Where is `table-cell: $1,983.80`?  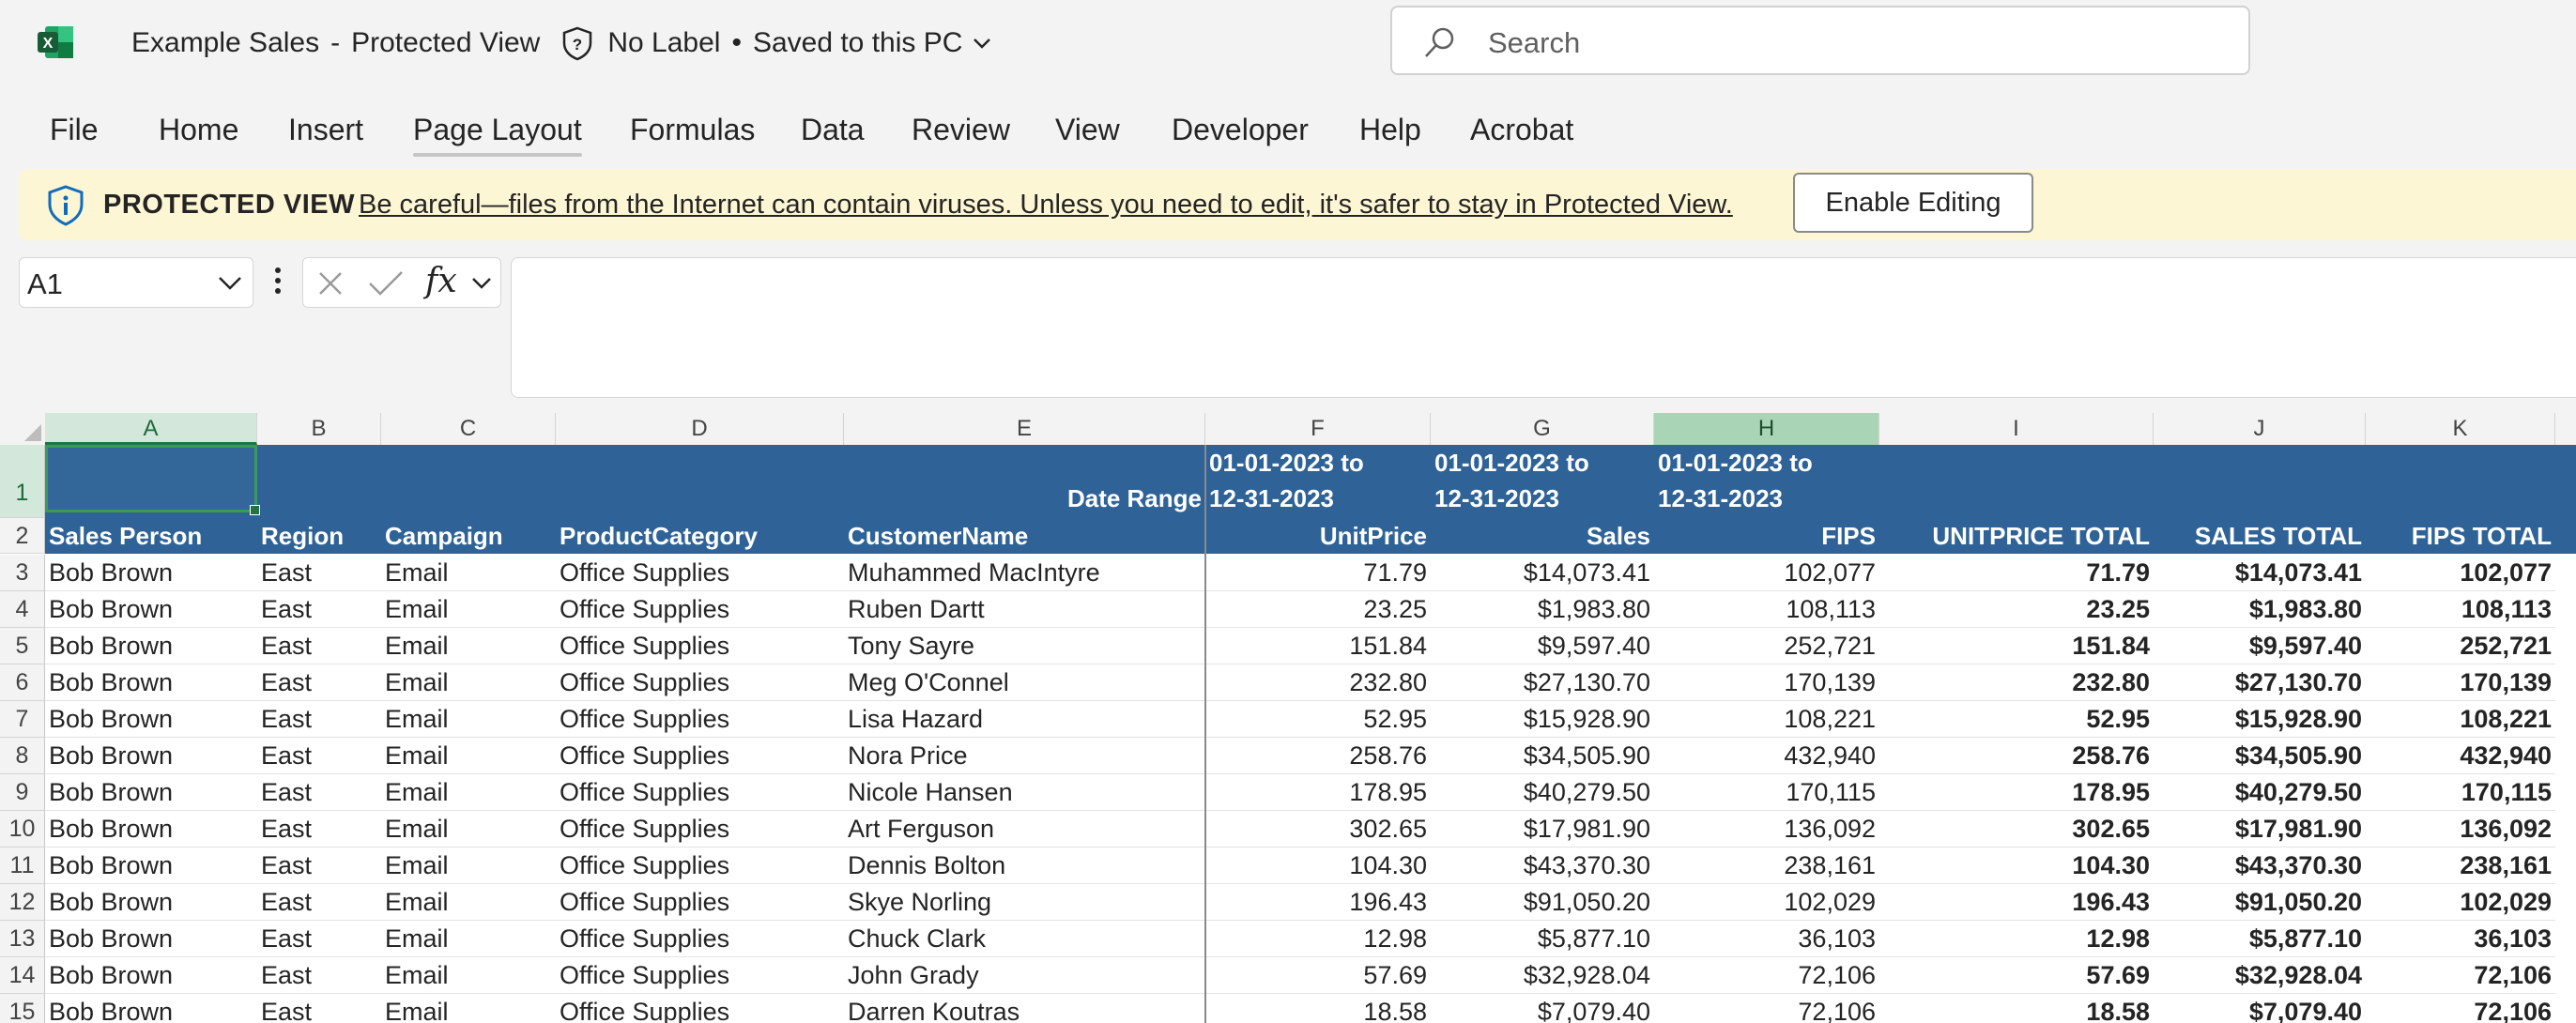
table-cell: $1,983.80 is located at coordinates (2260, 609).